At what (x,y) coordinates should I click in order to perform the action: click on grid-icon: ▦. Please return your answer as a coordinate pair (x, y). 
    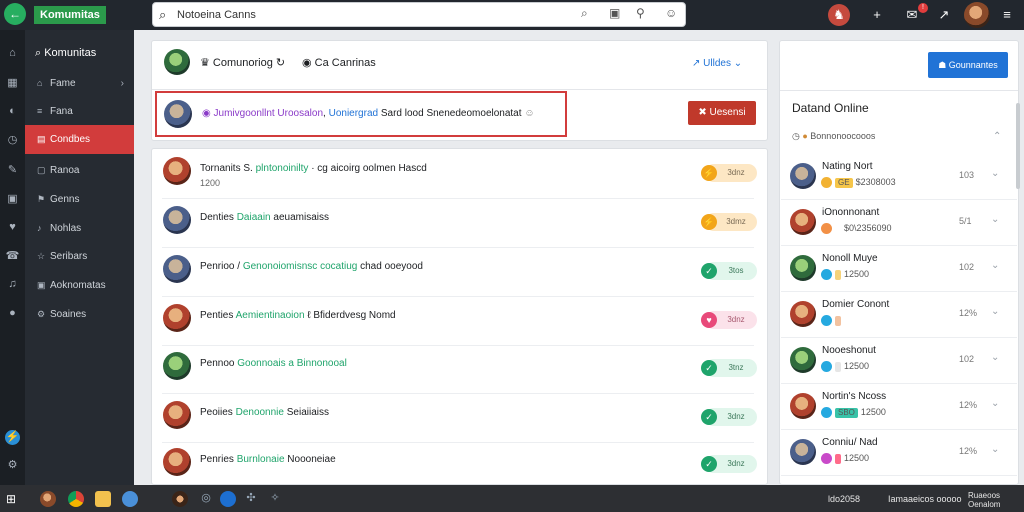
    Looking at the image, I should click on (12, 83).